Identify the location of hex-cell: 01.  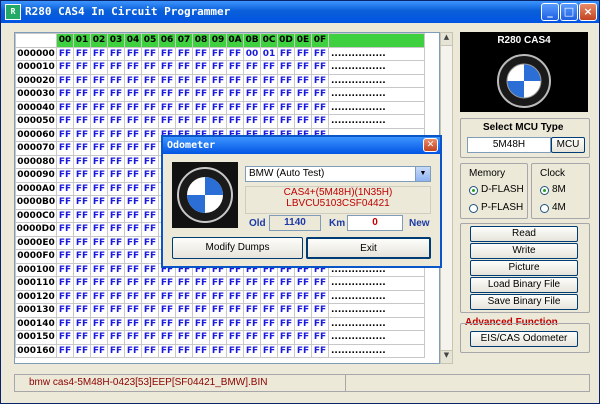
(269, 53).